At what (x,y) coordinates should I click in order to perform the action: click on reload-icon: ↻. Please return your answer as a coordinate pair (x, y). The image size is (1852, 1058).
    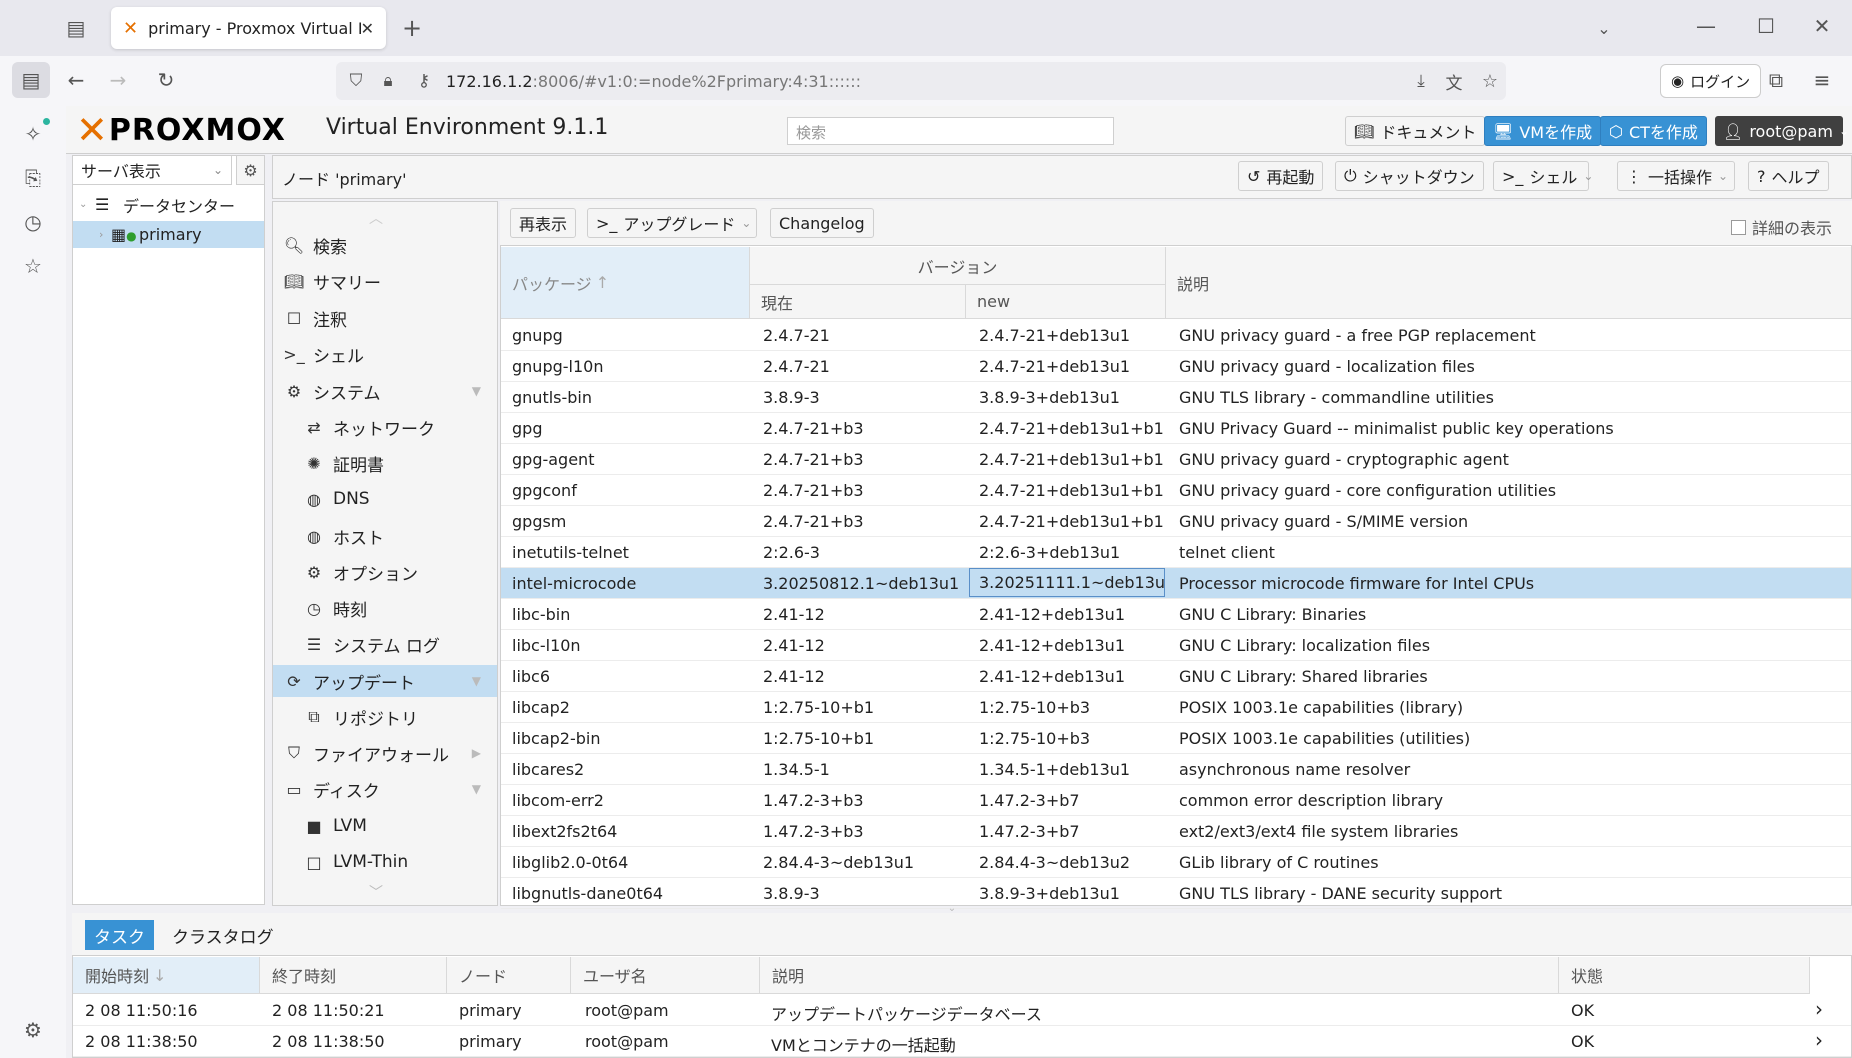
    Looking at the image, I should click on (166, 80).